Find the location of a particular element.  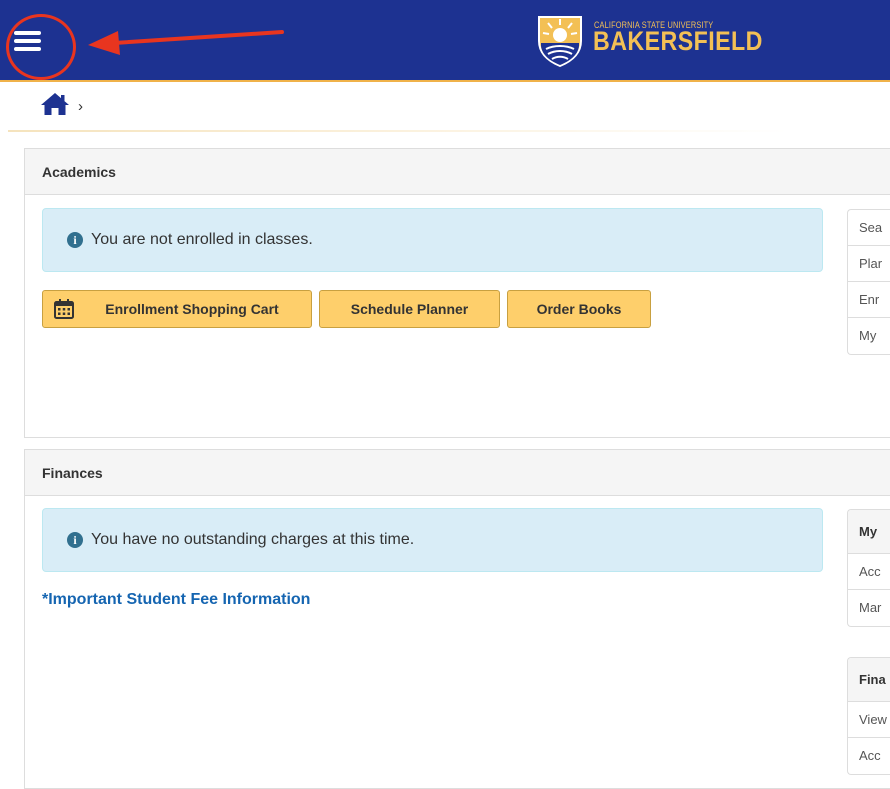

top-header-bar: CALIFORNIA STATE UNIVERSITY BAKERSFIELD is located at coordinates (445, 41).